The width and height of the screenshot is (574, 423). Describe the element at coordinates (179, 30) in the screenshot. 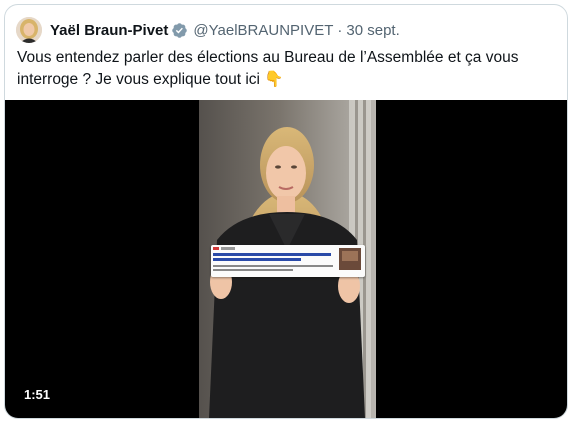

I see `verified-badge-icon` at that location.